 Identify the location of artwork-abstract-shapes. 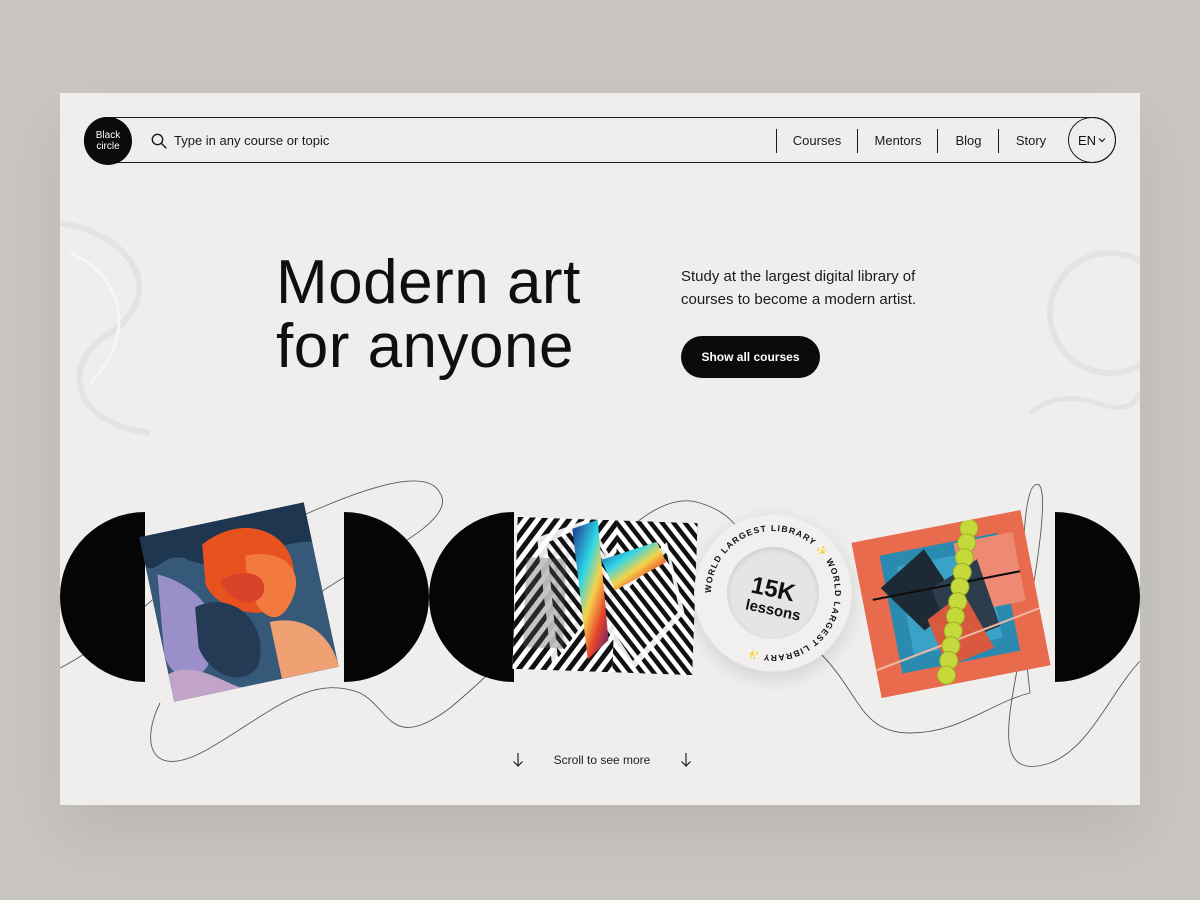
(239, 602).